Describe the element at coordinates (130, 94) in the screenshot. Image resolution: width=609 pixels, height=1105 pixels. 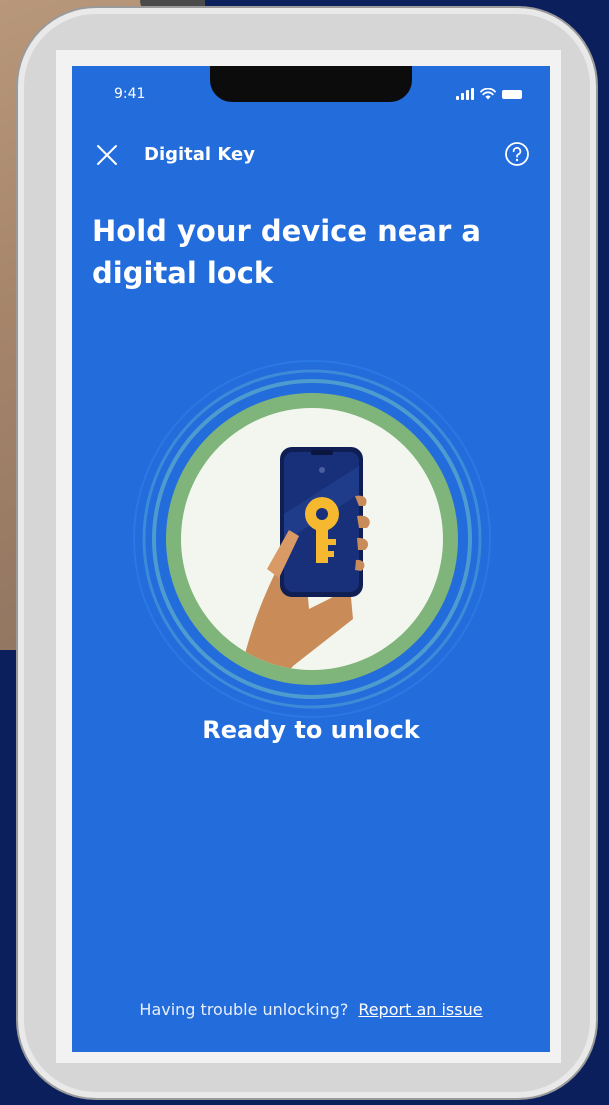
I see `status-time: 9:41` at that location.